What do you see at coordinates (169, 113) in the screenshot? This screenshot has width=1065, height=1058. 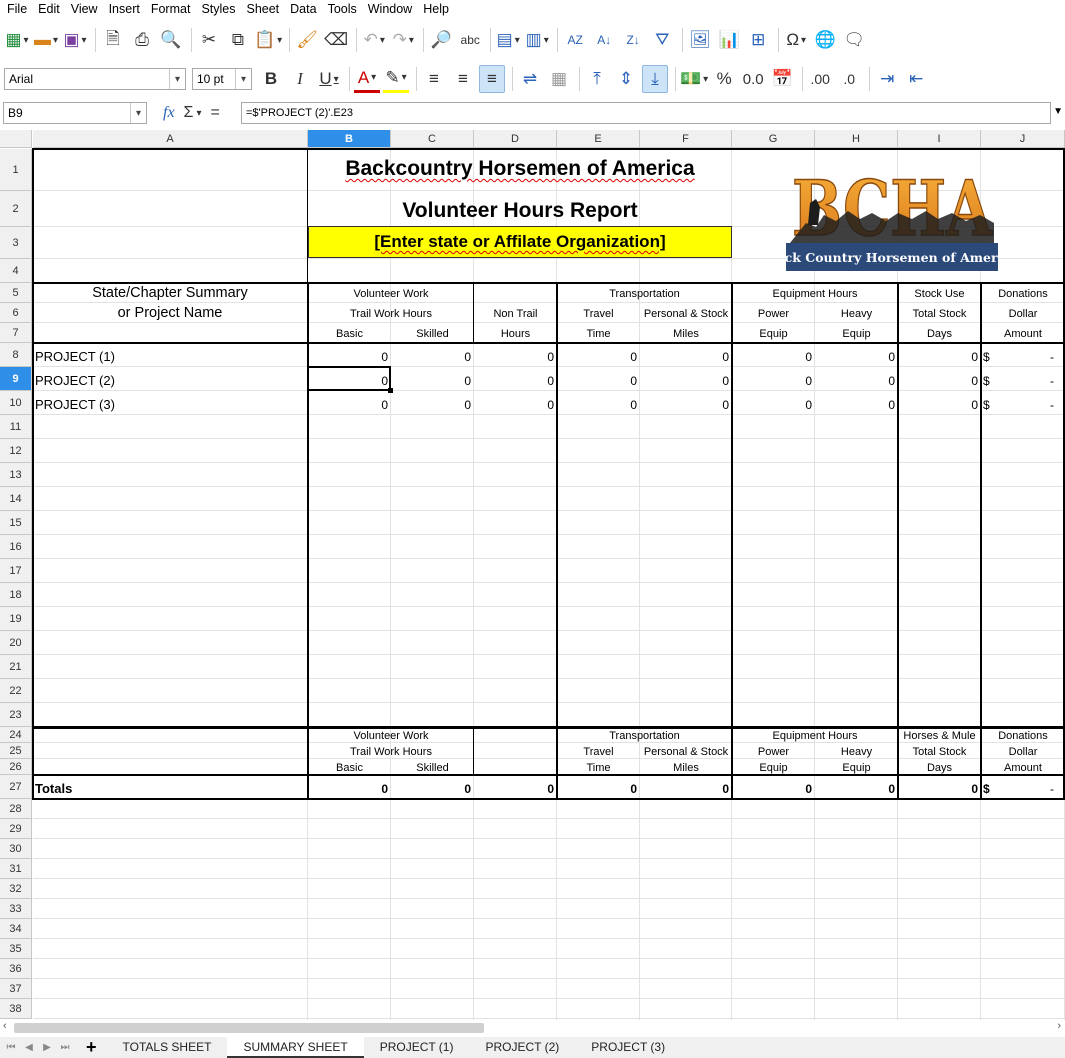 I see `function-wizard-icon: fx` at bounding box center [169, 113].